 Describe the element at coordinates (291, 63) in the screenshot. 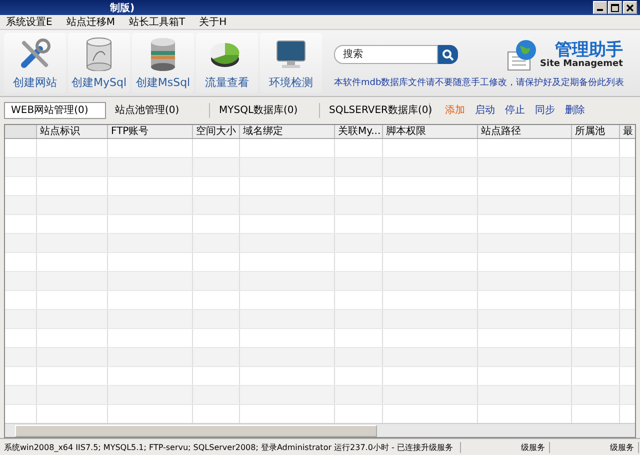

I see `toolbar-button: 环境检测` at that location.